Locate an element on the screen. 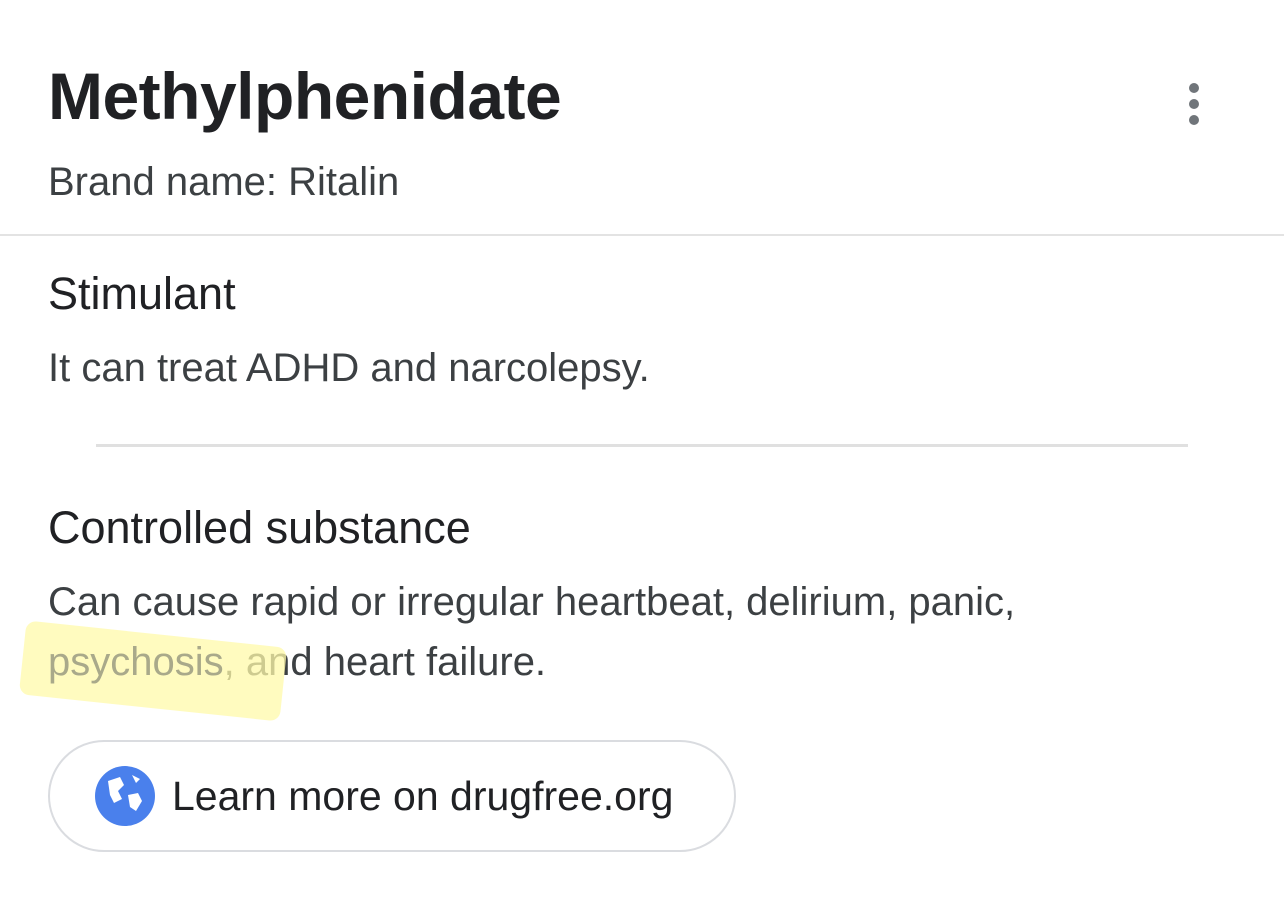  more-vert-icon is located at coordinates (1194, 104).